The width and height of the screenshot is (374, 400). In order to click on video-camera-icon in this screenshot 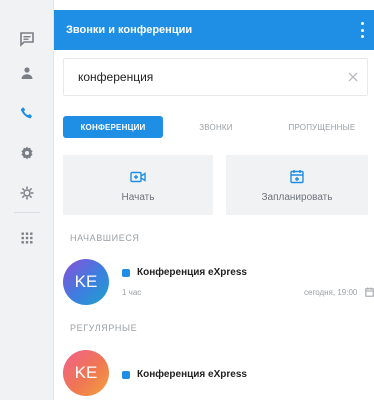, I will do `click(138, 176)`.